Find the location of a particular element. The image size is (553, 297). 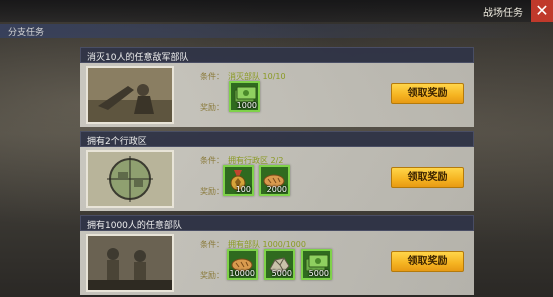

mission-title: 拥有1000人的任意部队 is located at coordinates (277, 223).